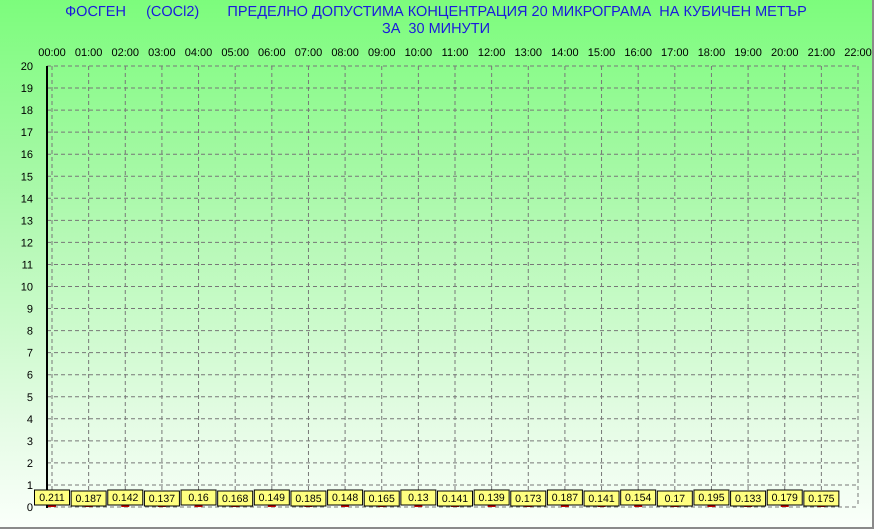  I want to click on axis-label: 13:00, so click(528, 53).